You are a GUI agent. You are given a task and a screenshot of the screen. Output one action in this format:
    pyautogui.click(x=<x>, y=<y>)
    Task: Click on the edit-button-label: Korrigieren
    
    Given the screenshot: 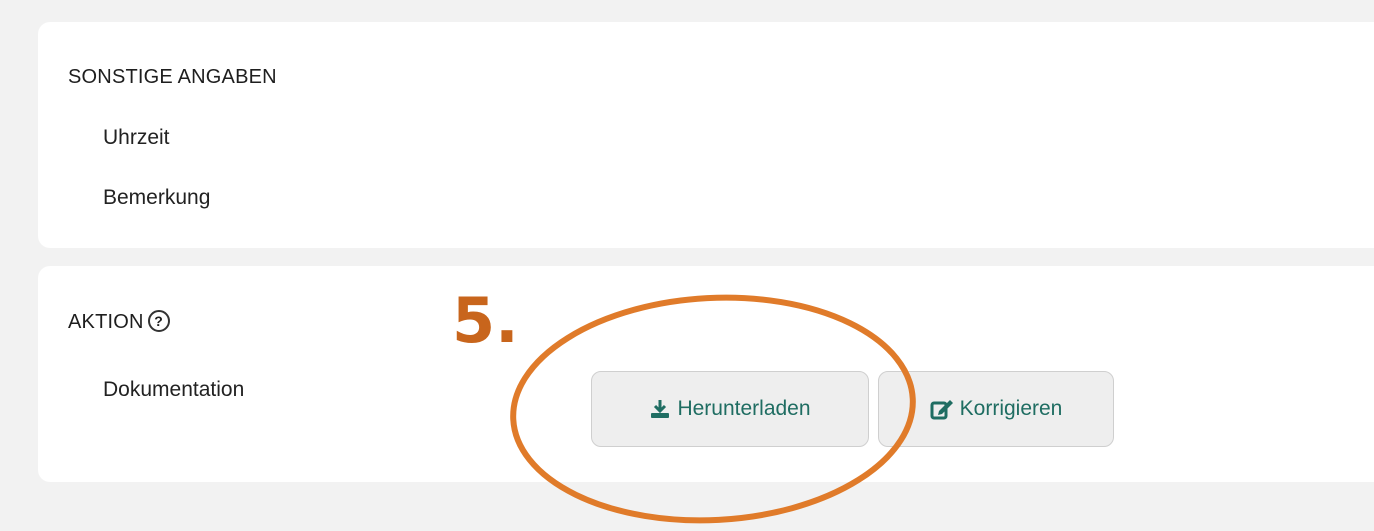 What is the action you would take?
    pyautogui.click(x=1011, y=408)
    